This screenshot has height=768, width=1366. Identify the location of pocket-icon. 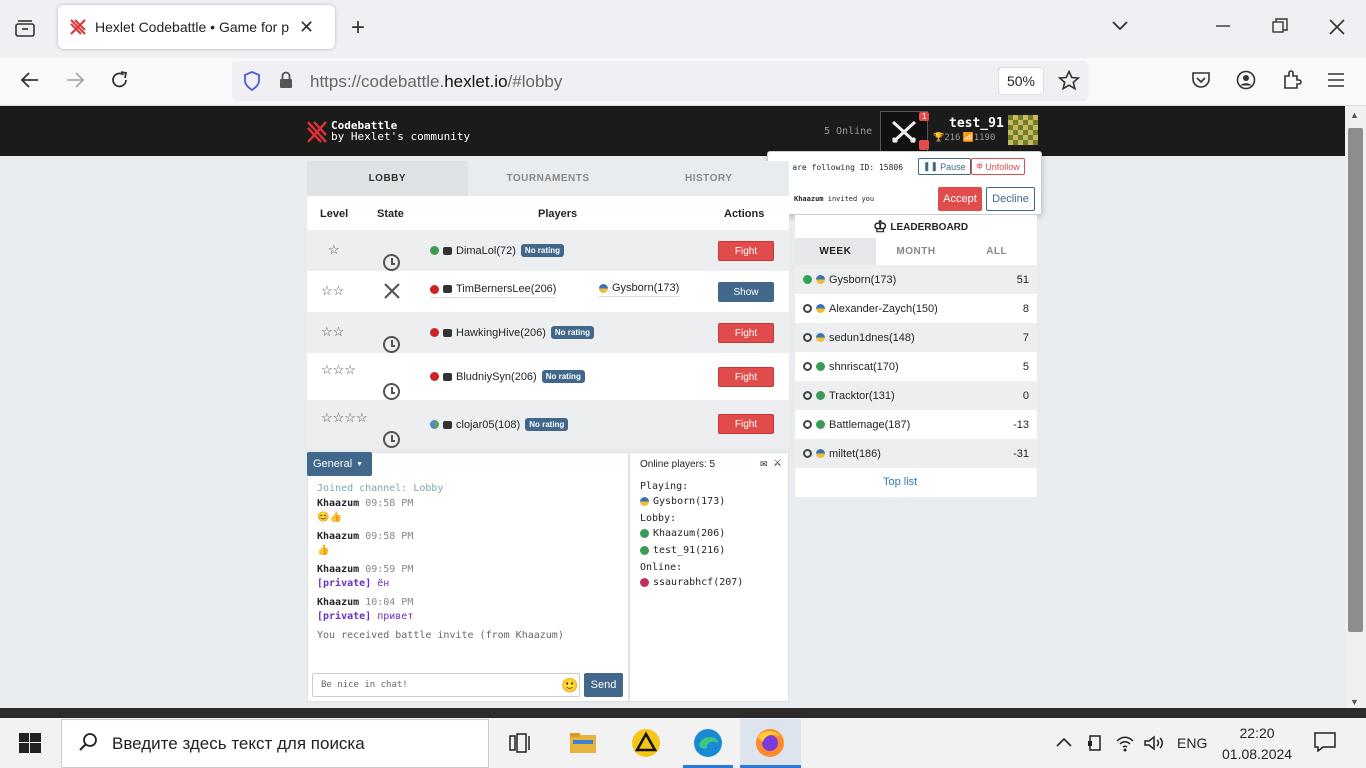
(1201, 81).